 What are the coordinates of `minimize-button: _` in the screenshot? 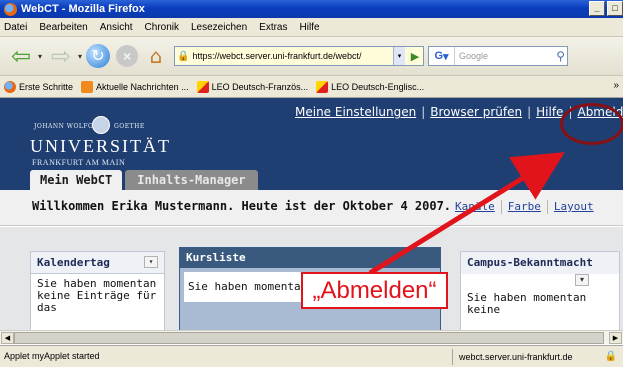 It's located at (597, 8).